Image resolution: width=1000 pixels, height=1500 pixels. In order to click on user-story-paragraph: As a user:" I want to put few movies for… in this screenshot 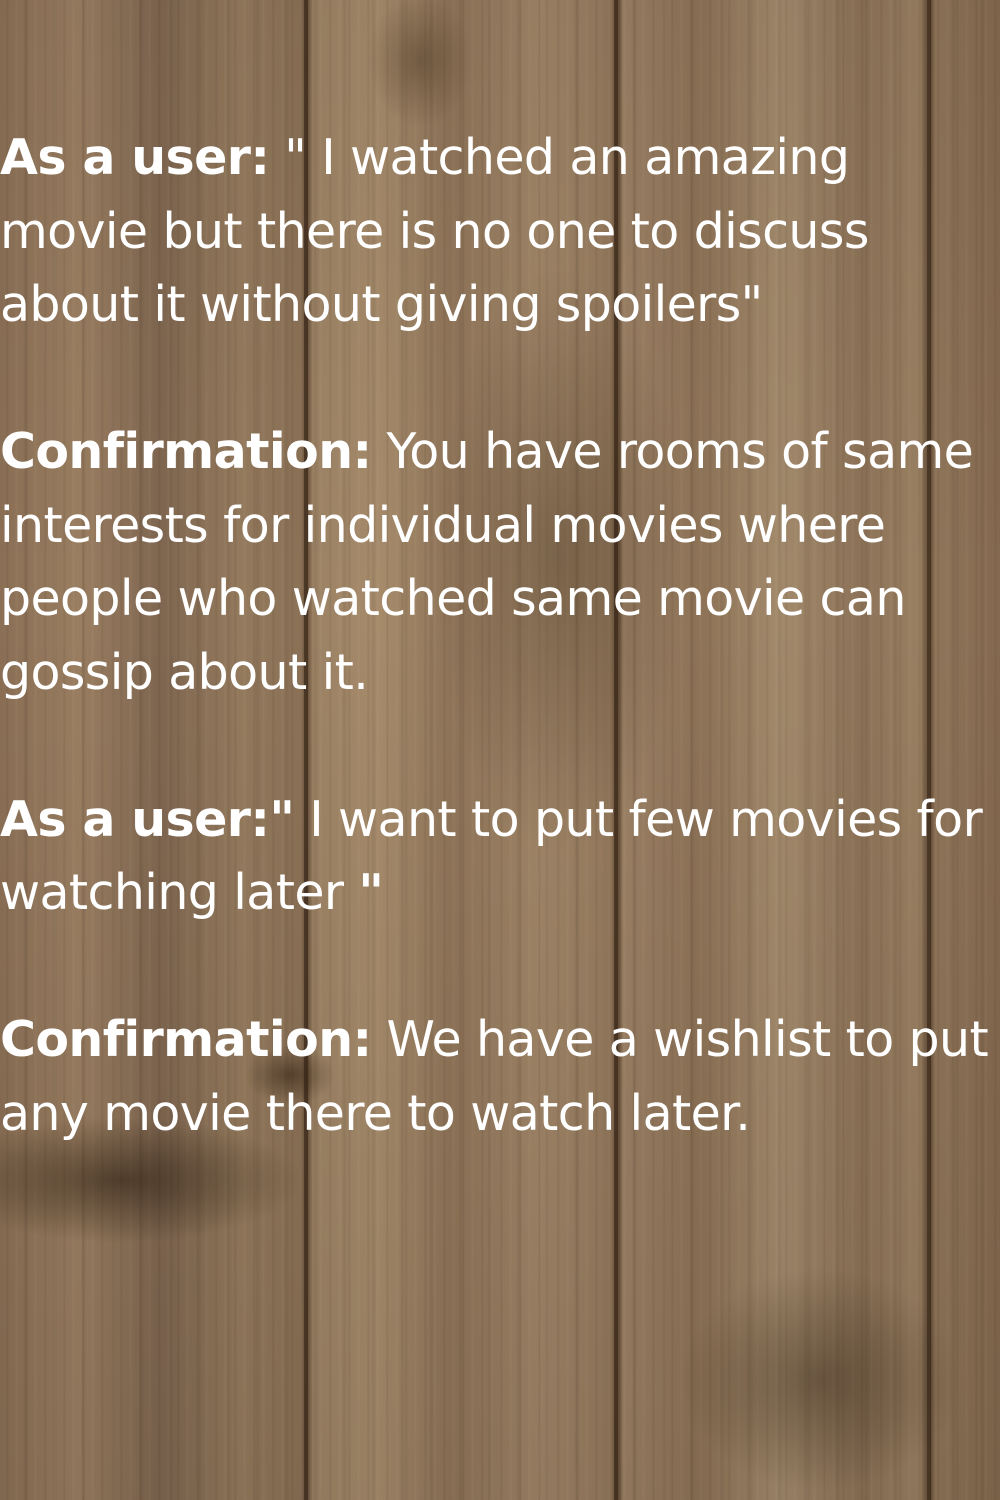, I will do `click(500, 856)`.